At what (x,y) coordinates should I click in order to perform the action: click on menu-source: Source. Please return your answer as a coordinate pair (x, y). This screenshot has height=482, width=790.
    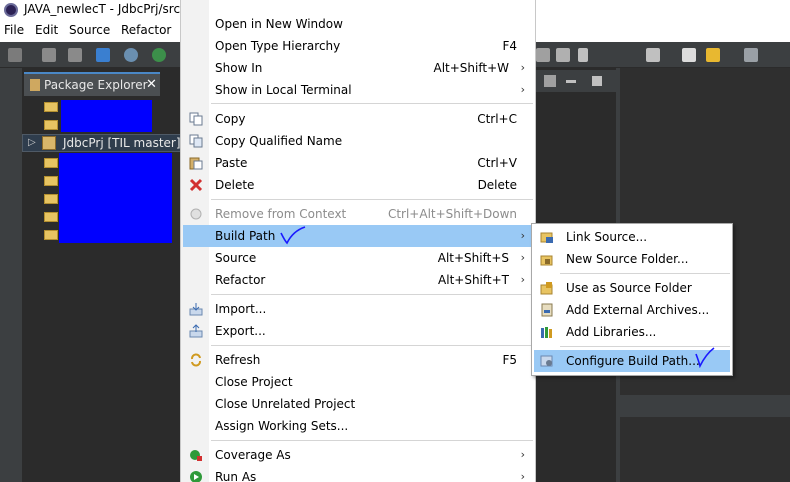
    Looking at the image, I should click on (89, 30).